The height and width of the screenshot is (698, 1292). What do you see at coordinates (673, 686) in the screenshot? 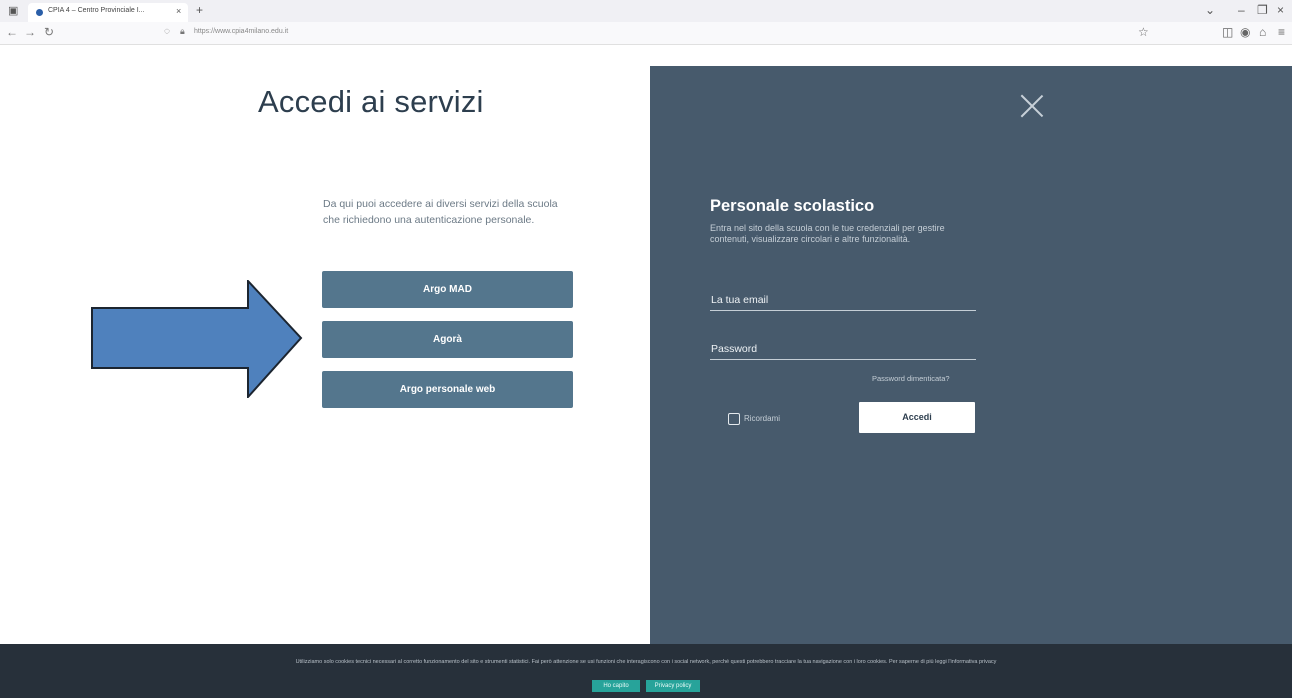
I see `privacy-policy-button: Privacy policy` at bounding box center [673, 686].